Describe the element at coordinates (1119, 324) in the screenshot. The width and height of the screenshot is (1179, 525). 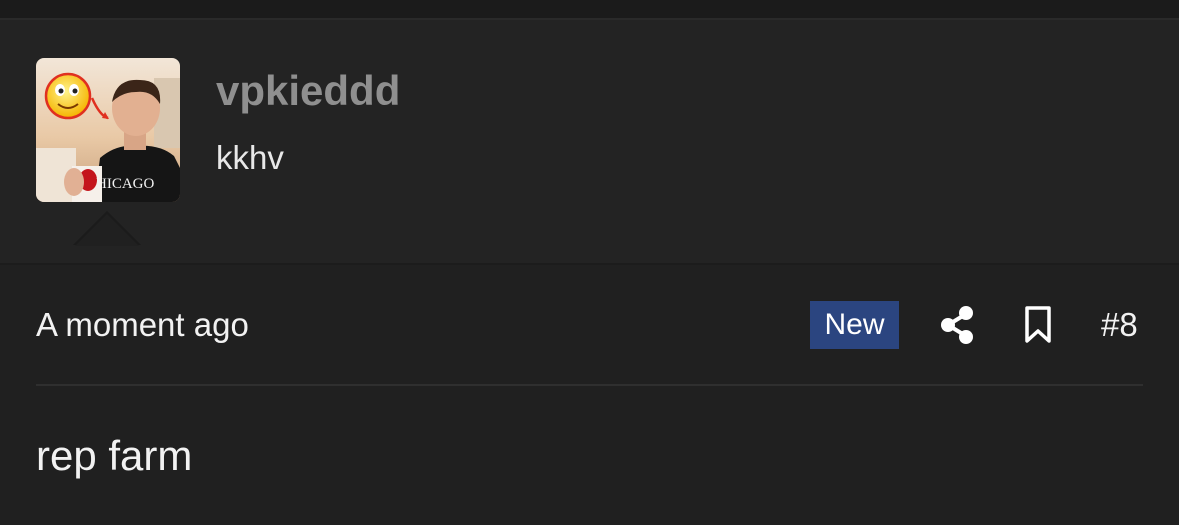
I see `post-number: #8` at that location.